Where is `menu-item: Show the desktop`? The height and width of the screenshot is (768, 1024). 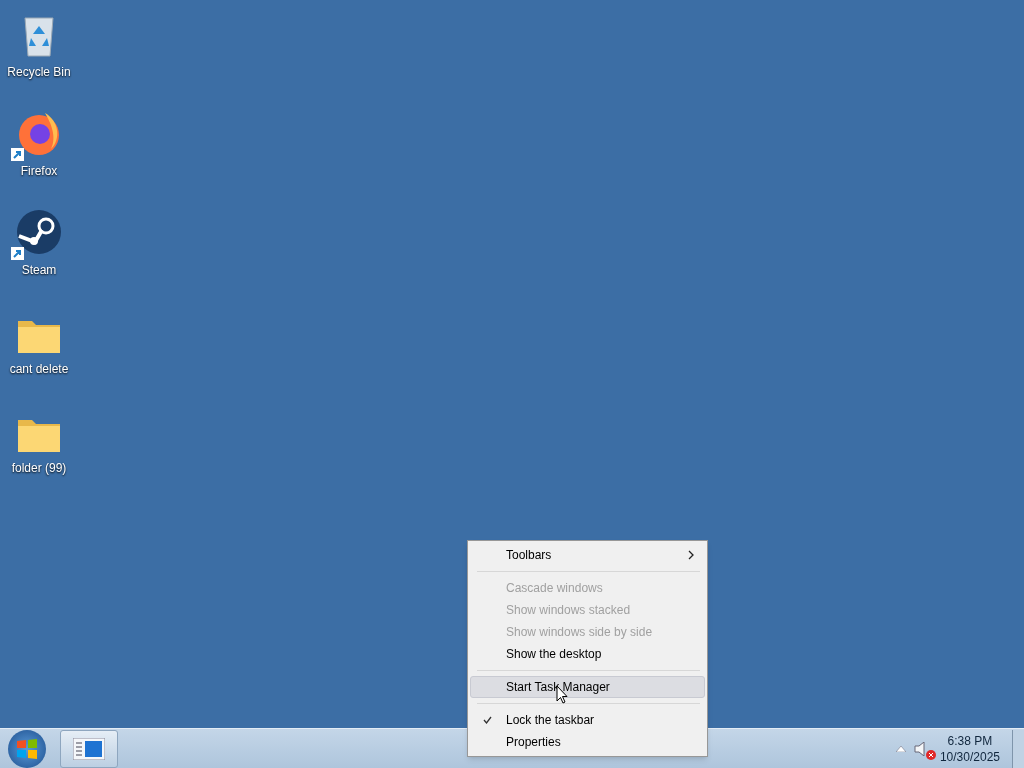 menu-item: Show the desktop is located at coordinates (587, 654).